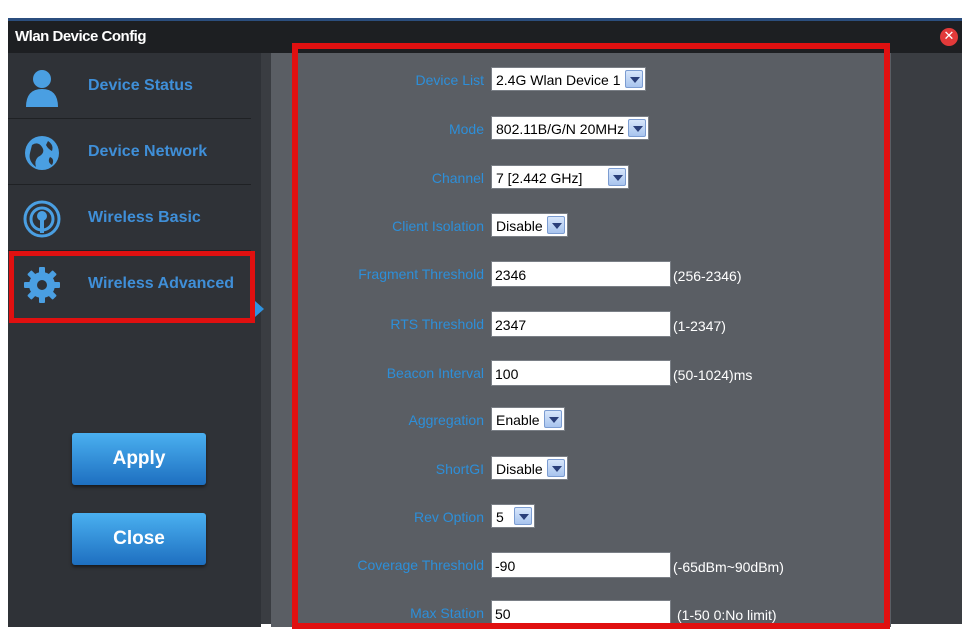 Image resolution: width=964 pixels, height=631 pixels. I want to click on sidebar-item-device-status: Device Status, so click(129, 86).